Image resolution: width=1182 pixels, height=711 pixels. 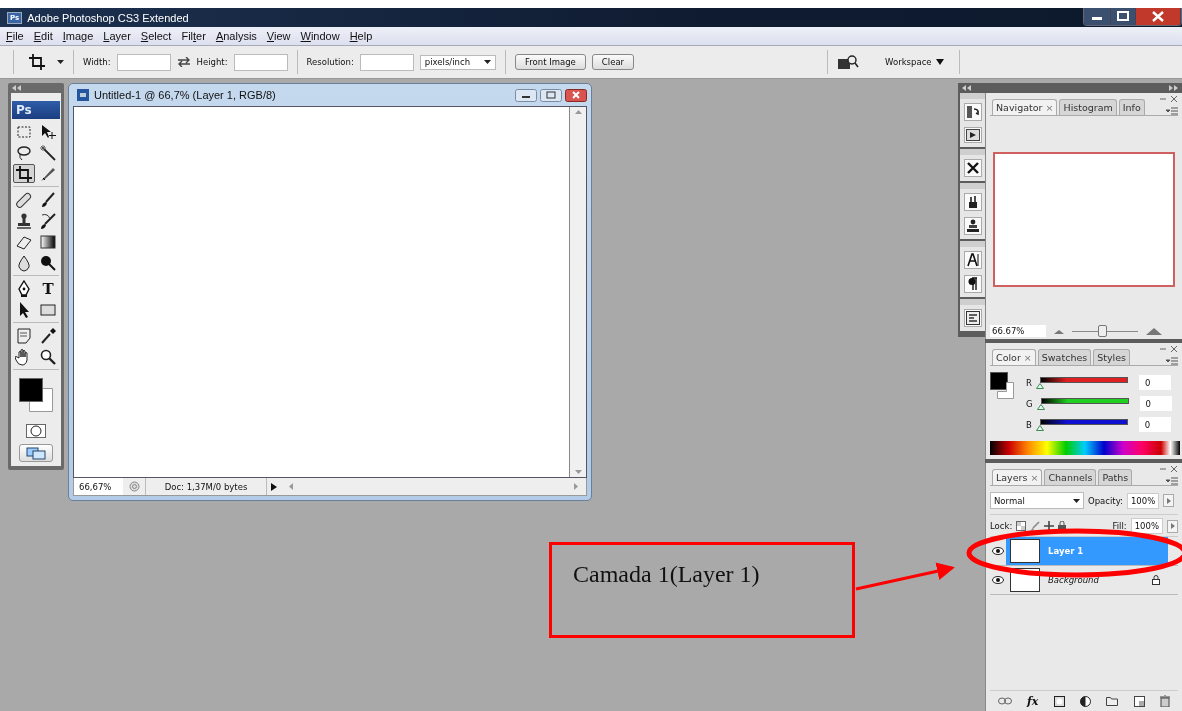 I want to click on menu-item: Layer, so click(x=117, y=36).